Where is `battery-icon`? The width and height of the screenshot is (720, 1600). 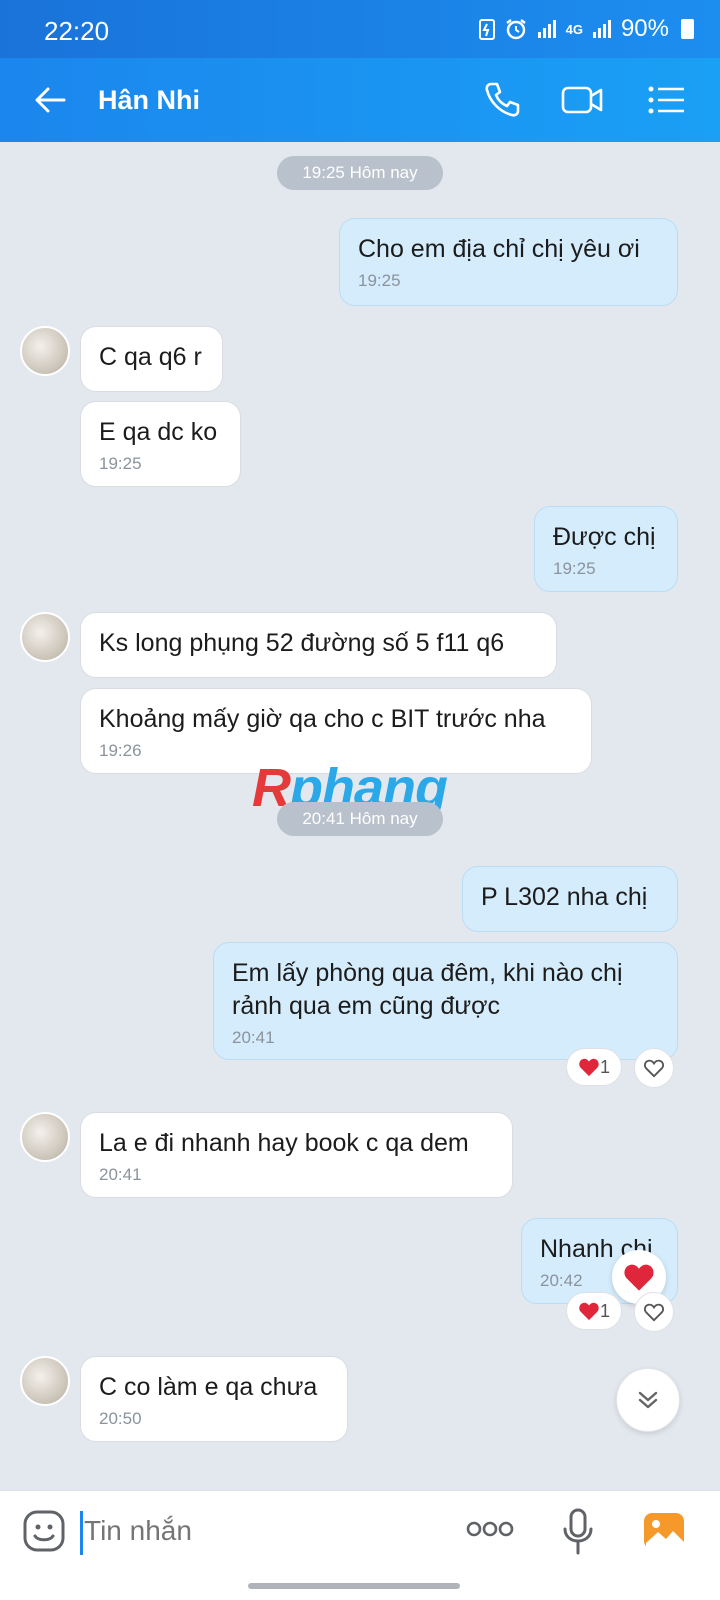
battery-icon is located at coordinates (687, 29).